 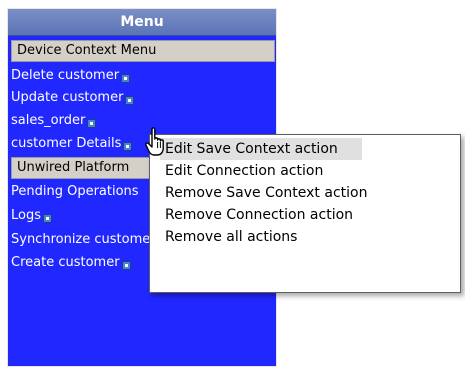 I want to click on menu-item-label: Synchronize customer, so click(x=83, y=239).